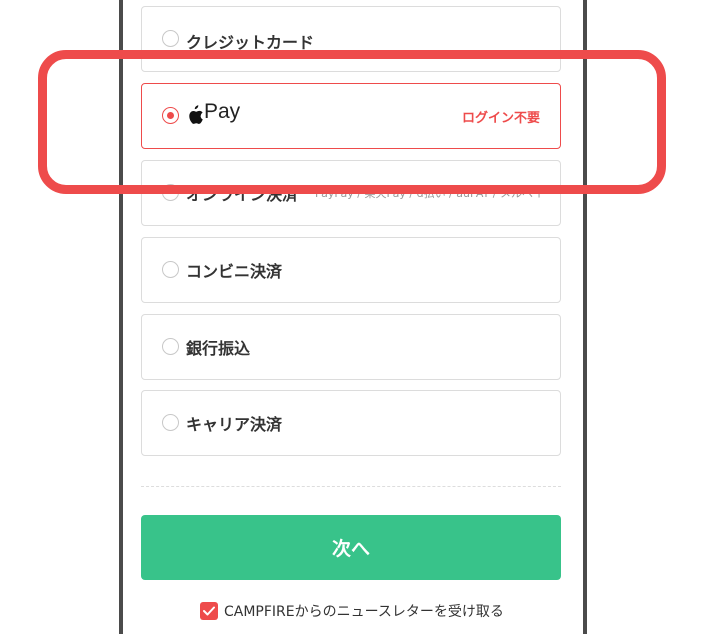 This screenshot has width=716, height=634. I want to click on newsletter-checkbox, so click(209, 611).